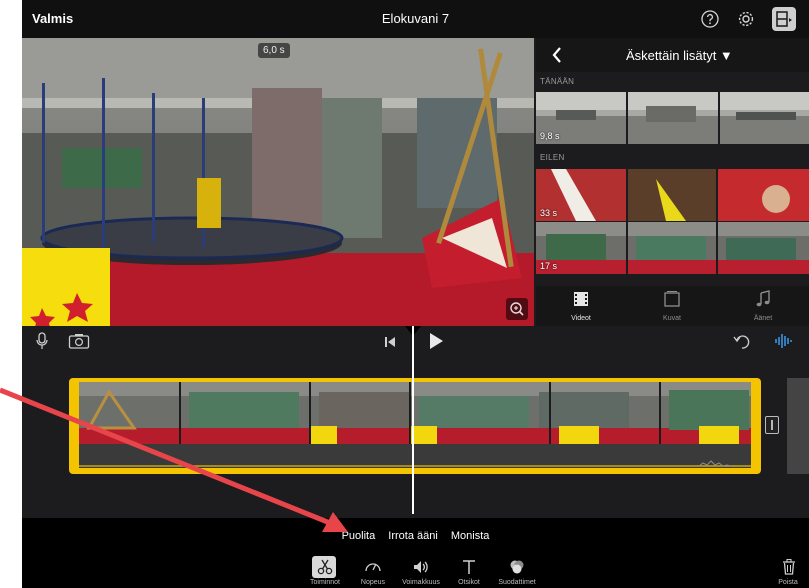  What do you see at coordinates (390, 344) in the screenshot?
I see `skip-to-start-icon` at bounding box center [390, 344].